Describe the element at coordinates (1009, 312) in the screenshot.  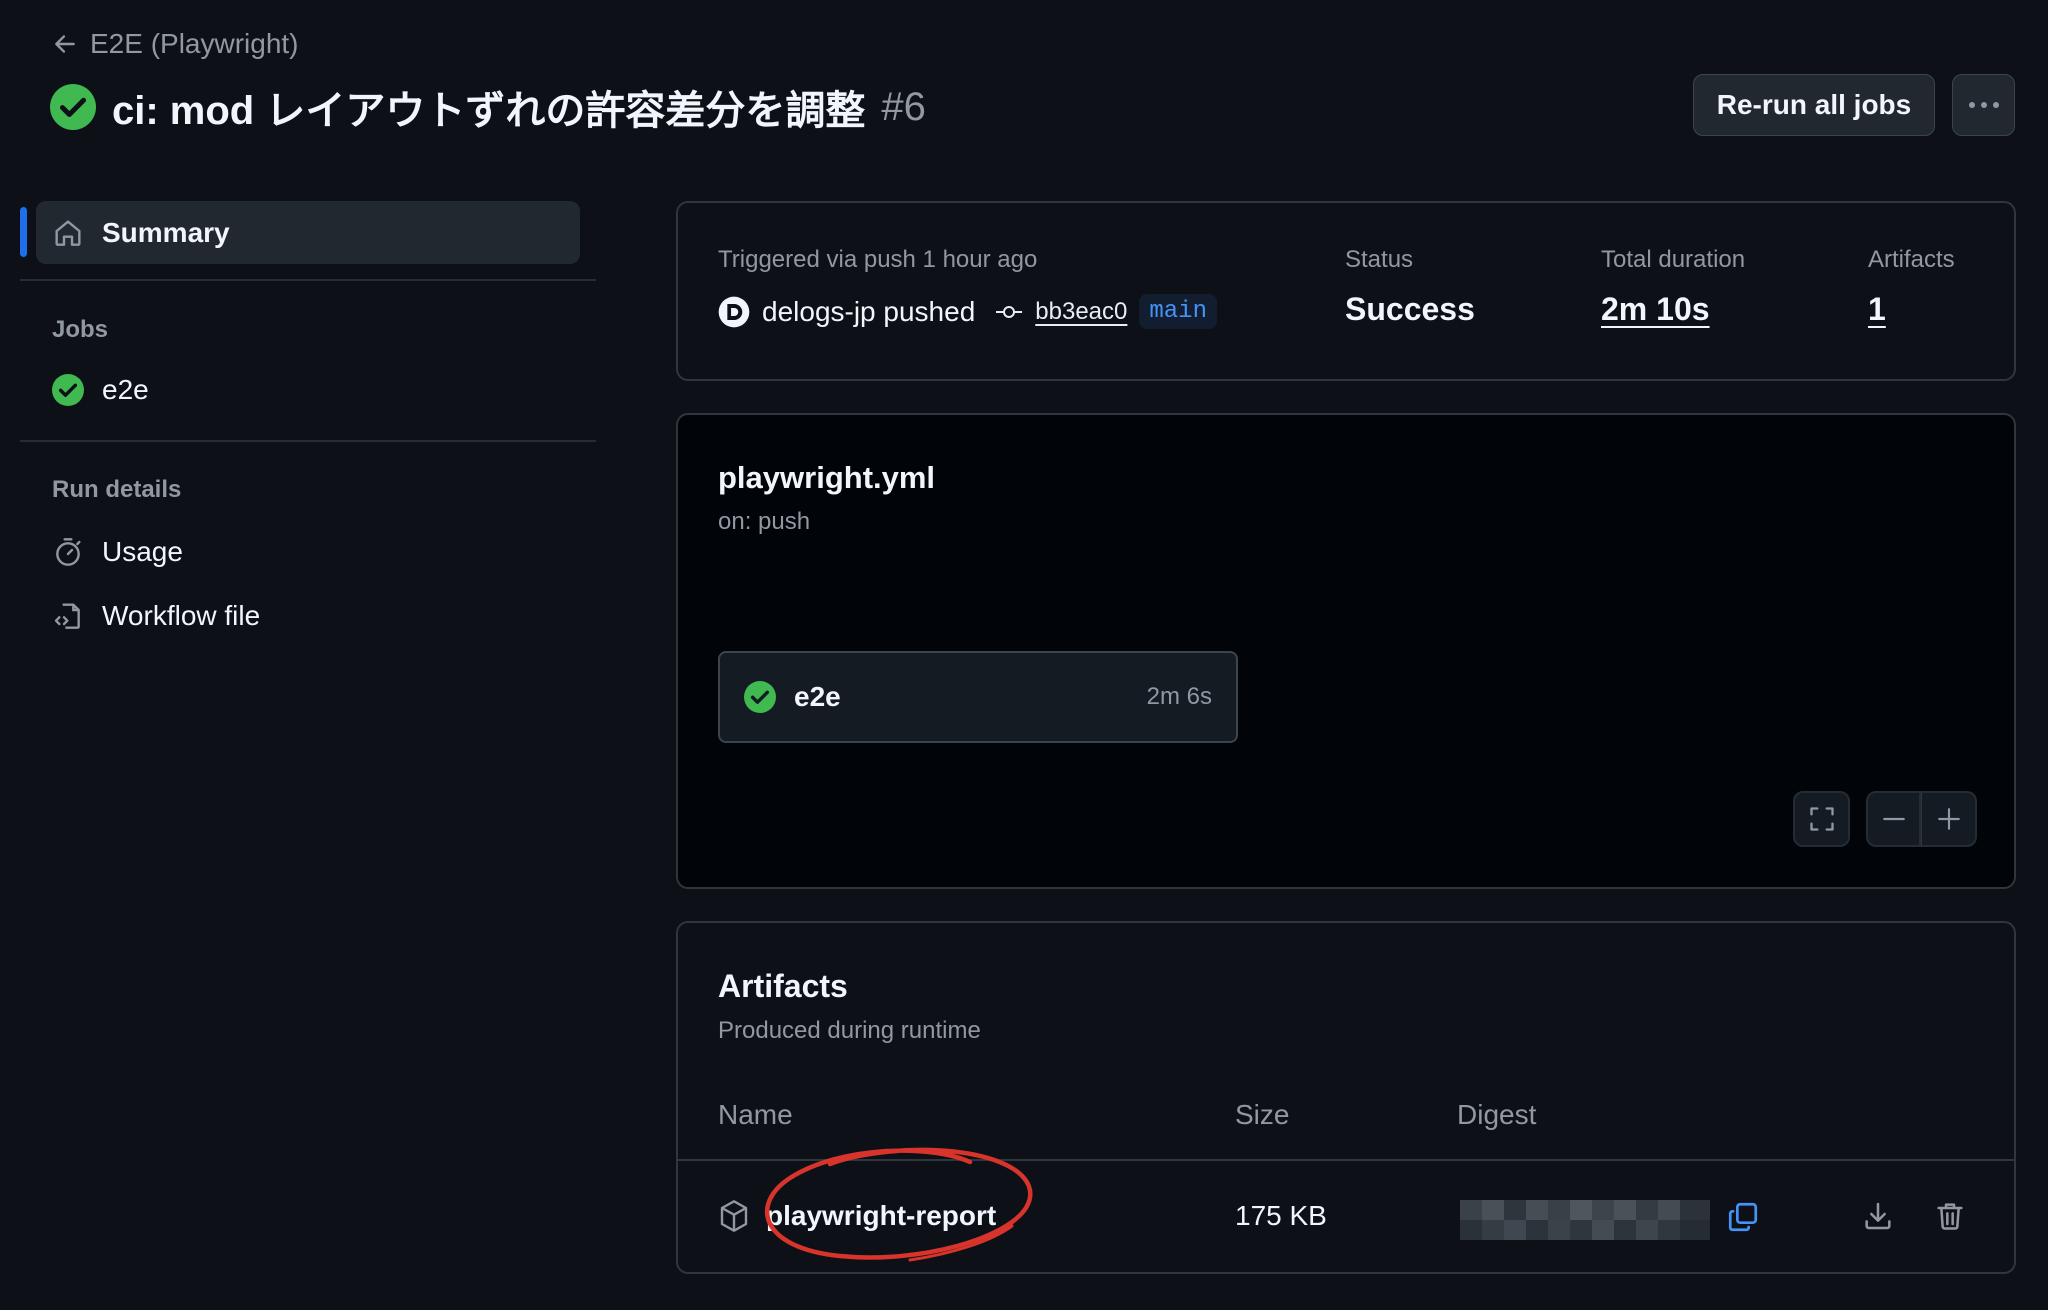
I see `git-commit-icon` at that location.